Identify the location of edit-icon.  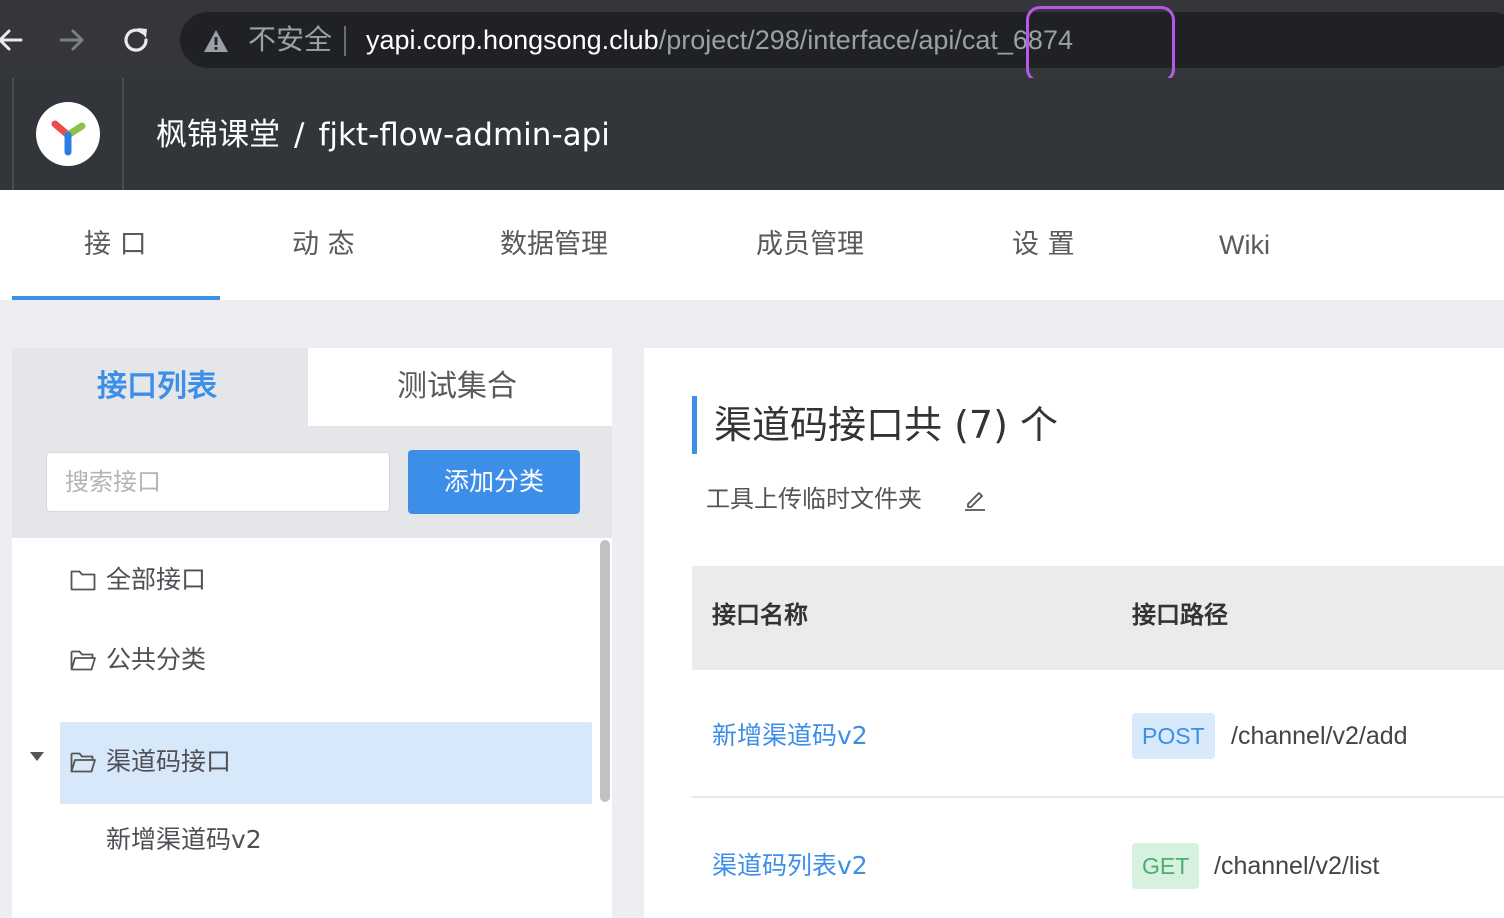
(975, 499).